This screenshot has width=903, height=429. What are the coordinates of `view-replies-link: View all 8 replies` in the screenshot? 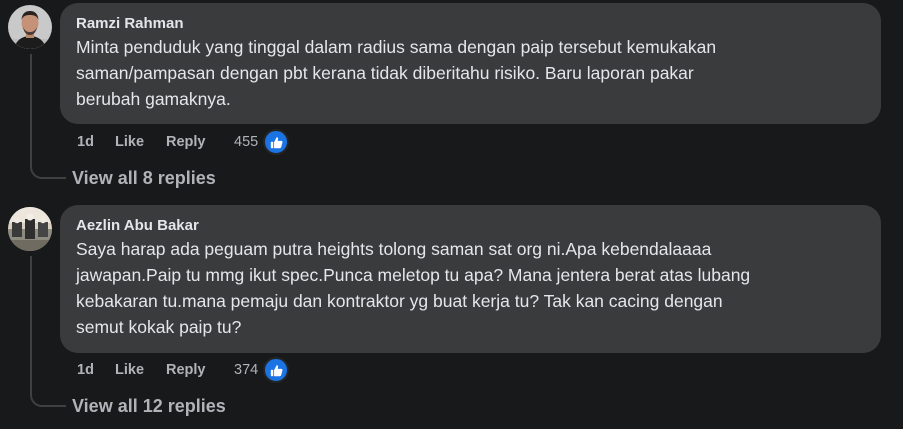 It's located at (144, 178).